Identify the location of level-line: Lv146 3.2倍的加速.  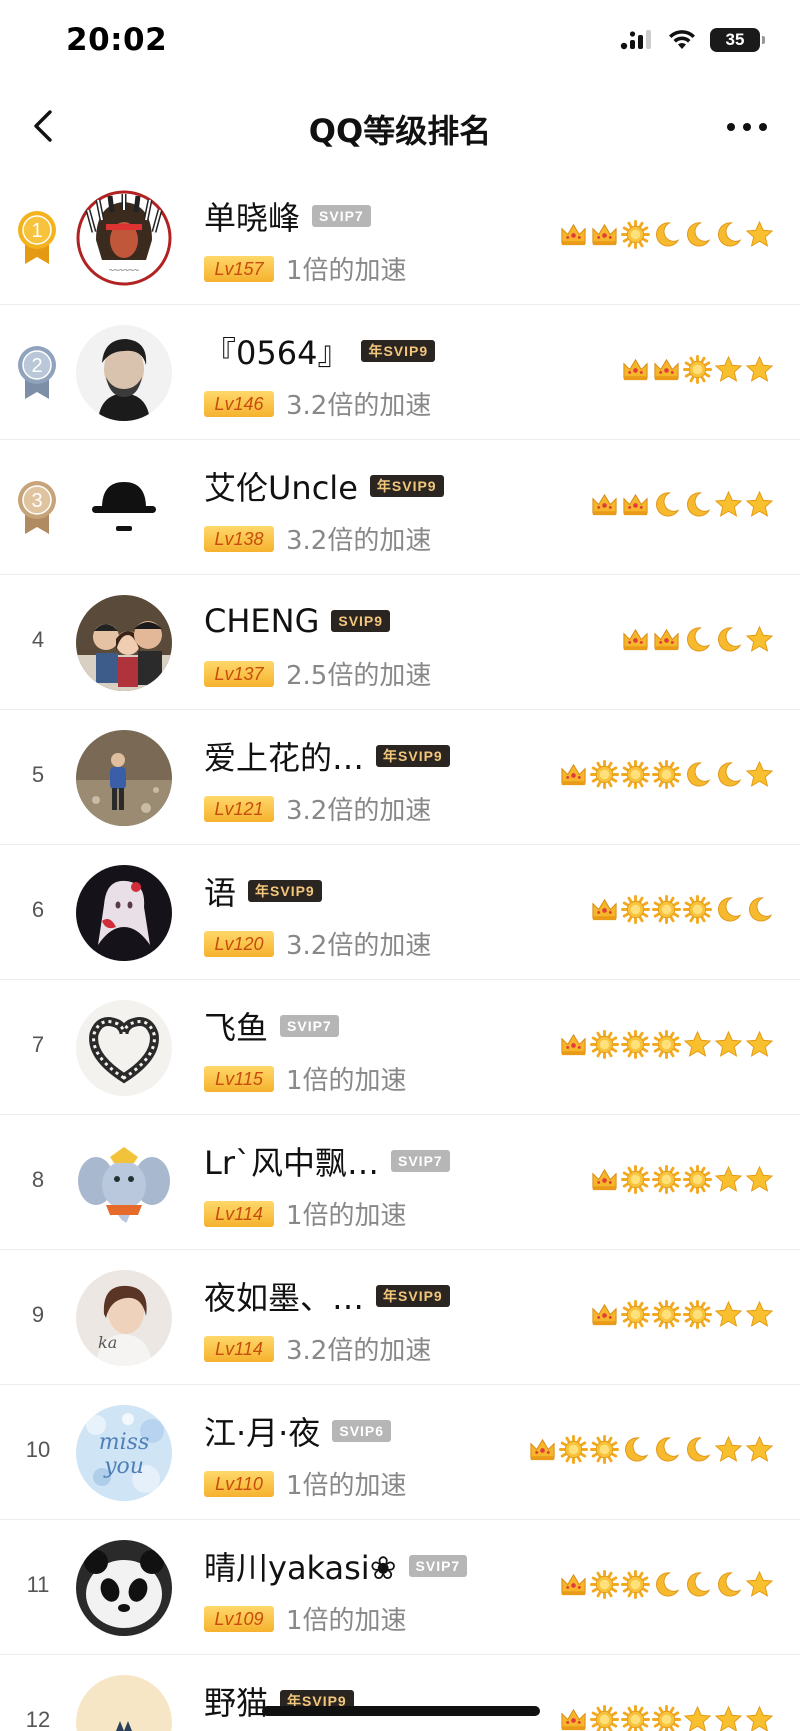
(317, 403).